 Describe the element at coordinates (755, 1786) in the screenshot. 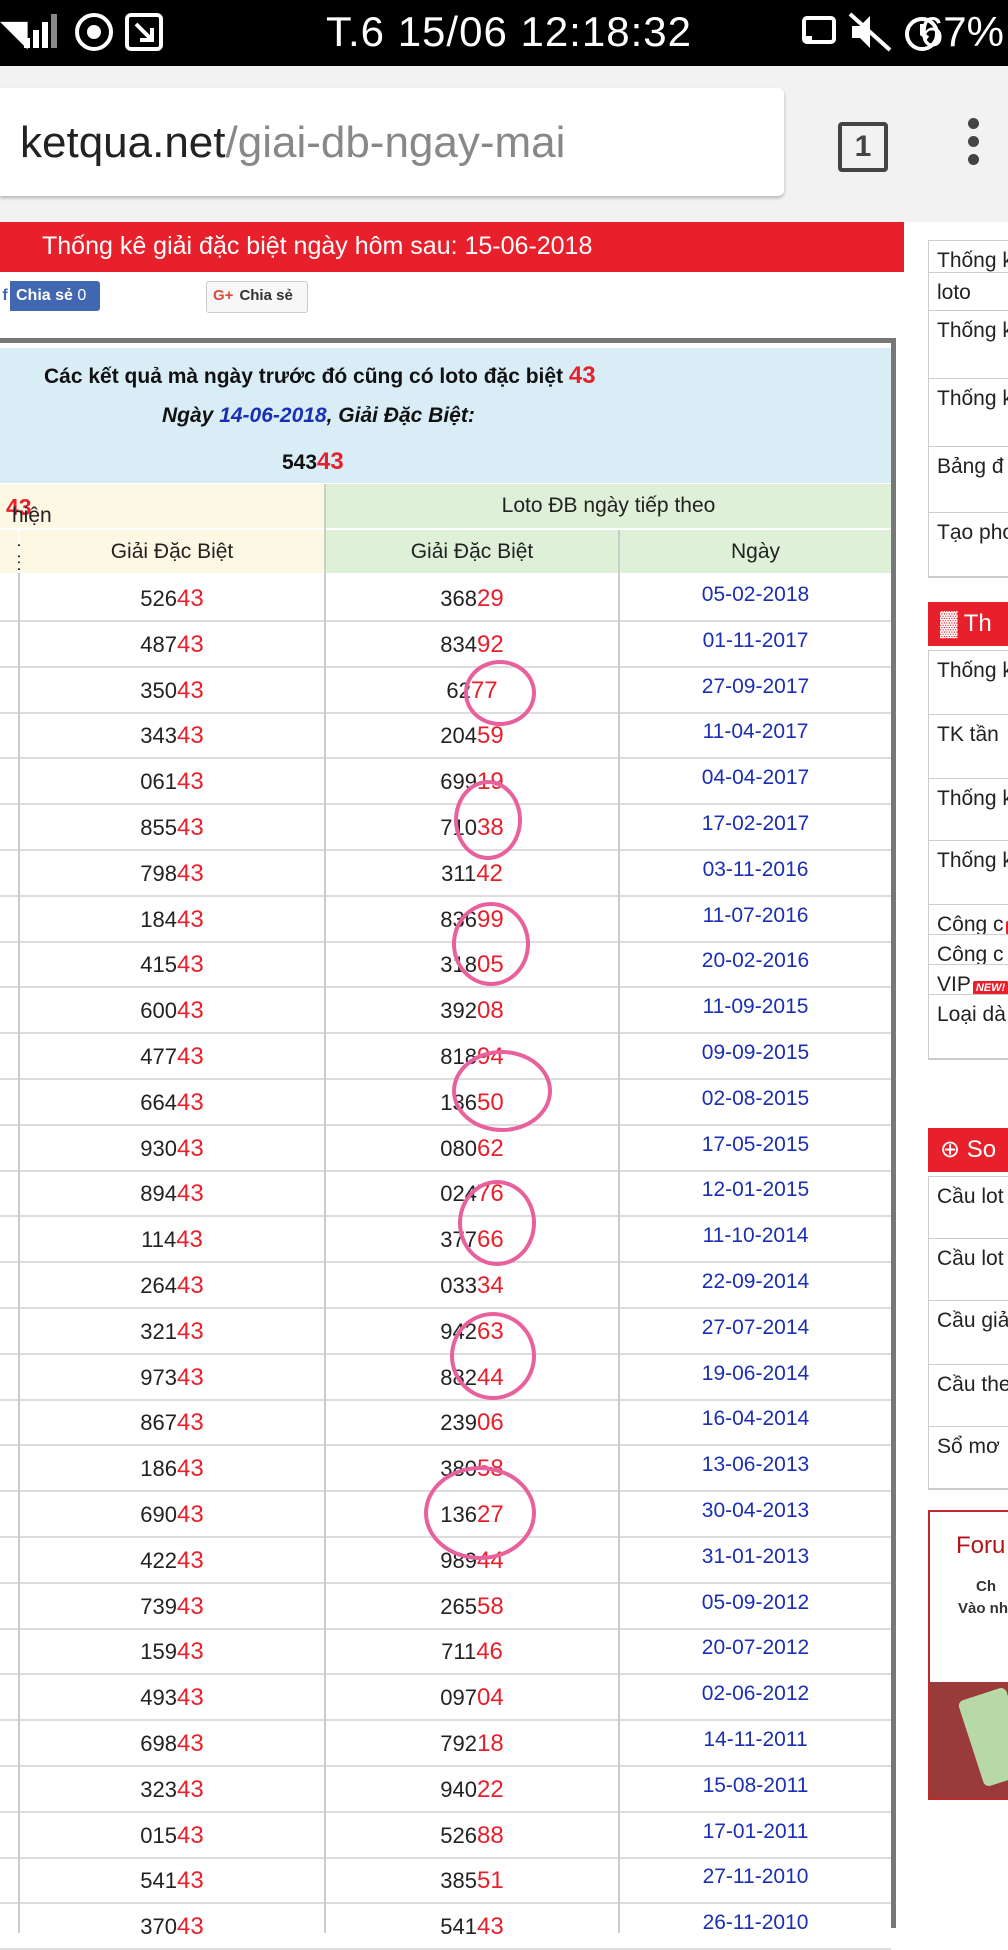

I see `date-link: 15-08-2011` at that location.